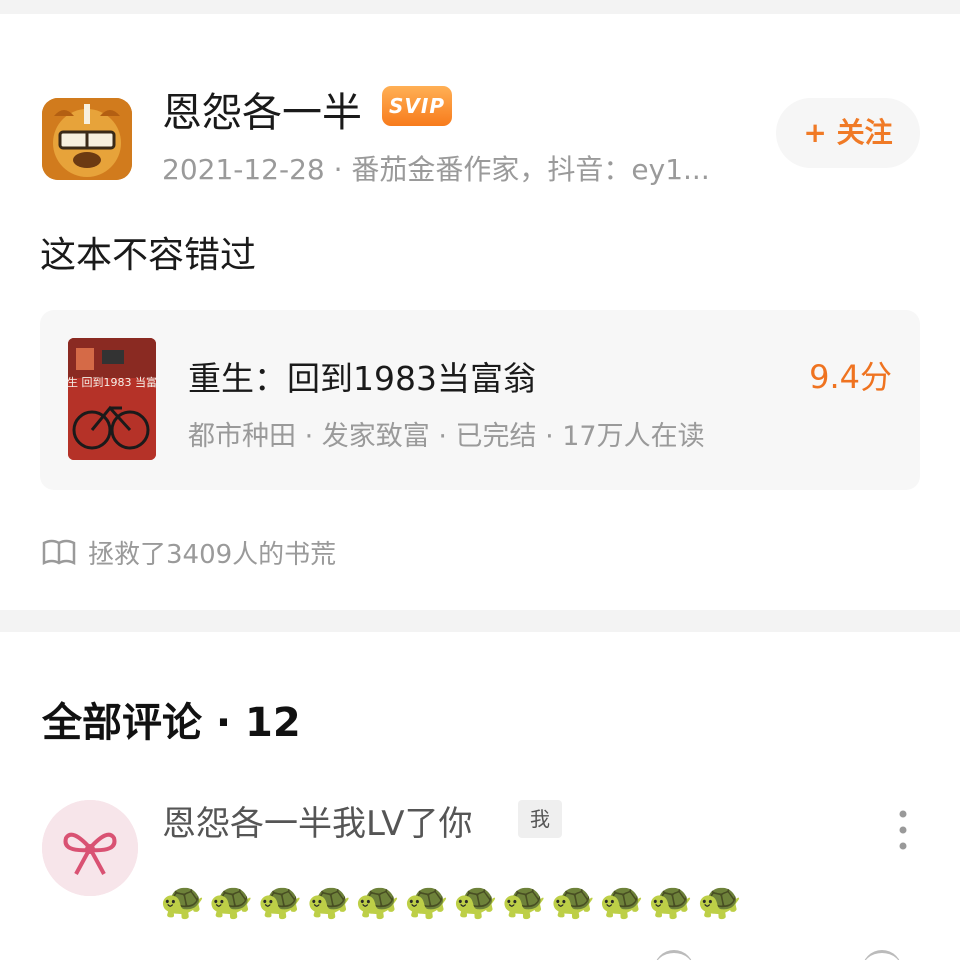 This screenshot has width=960, height=960. I want to click on book-score: 9.4分, so click(850, 377).